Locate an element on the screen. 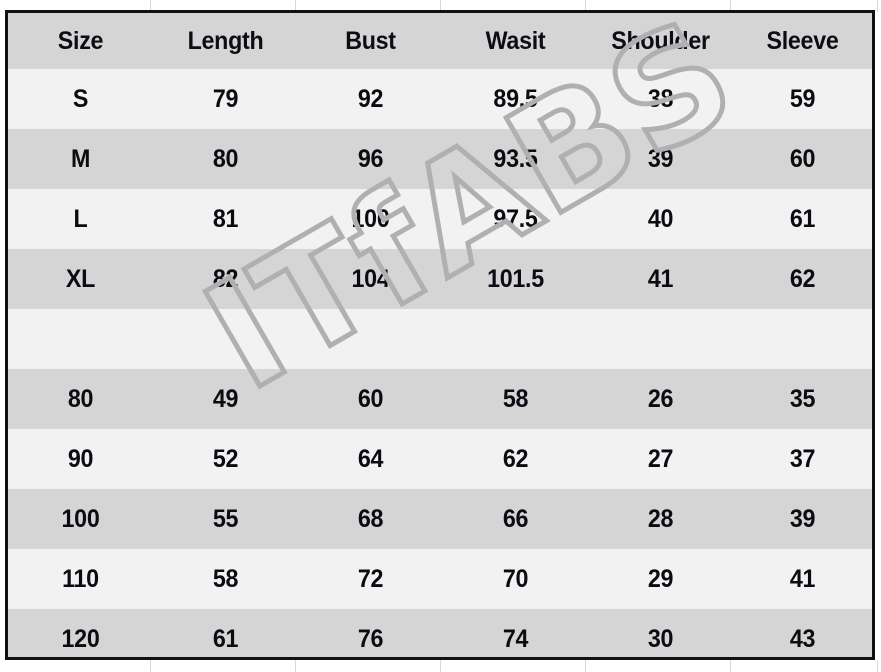  cell-length: 55 is located at coordinates (225, 518).